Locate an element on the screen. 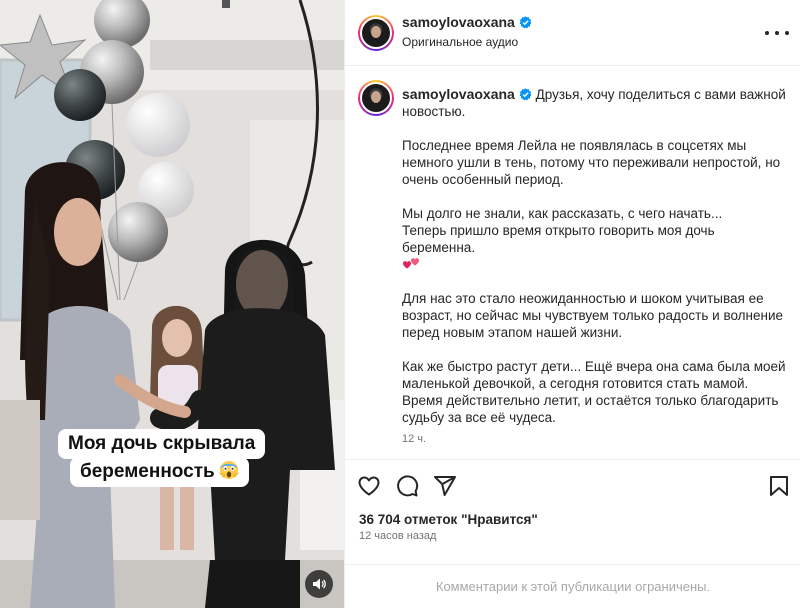 The height and width of the screenshot is (608, 800). post-header: samoylovaoxana Оригинальное аудио is located at coordinates (572, 33).